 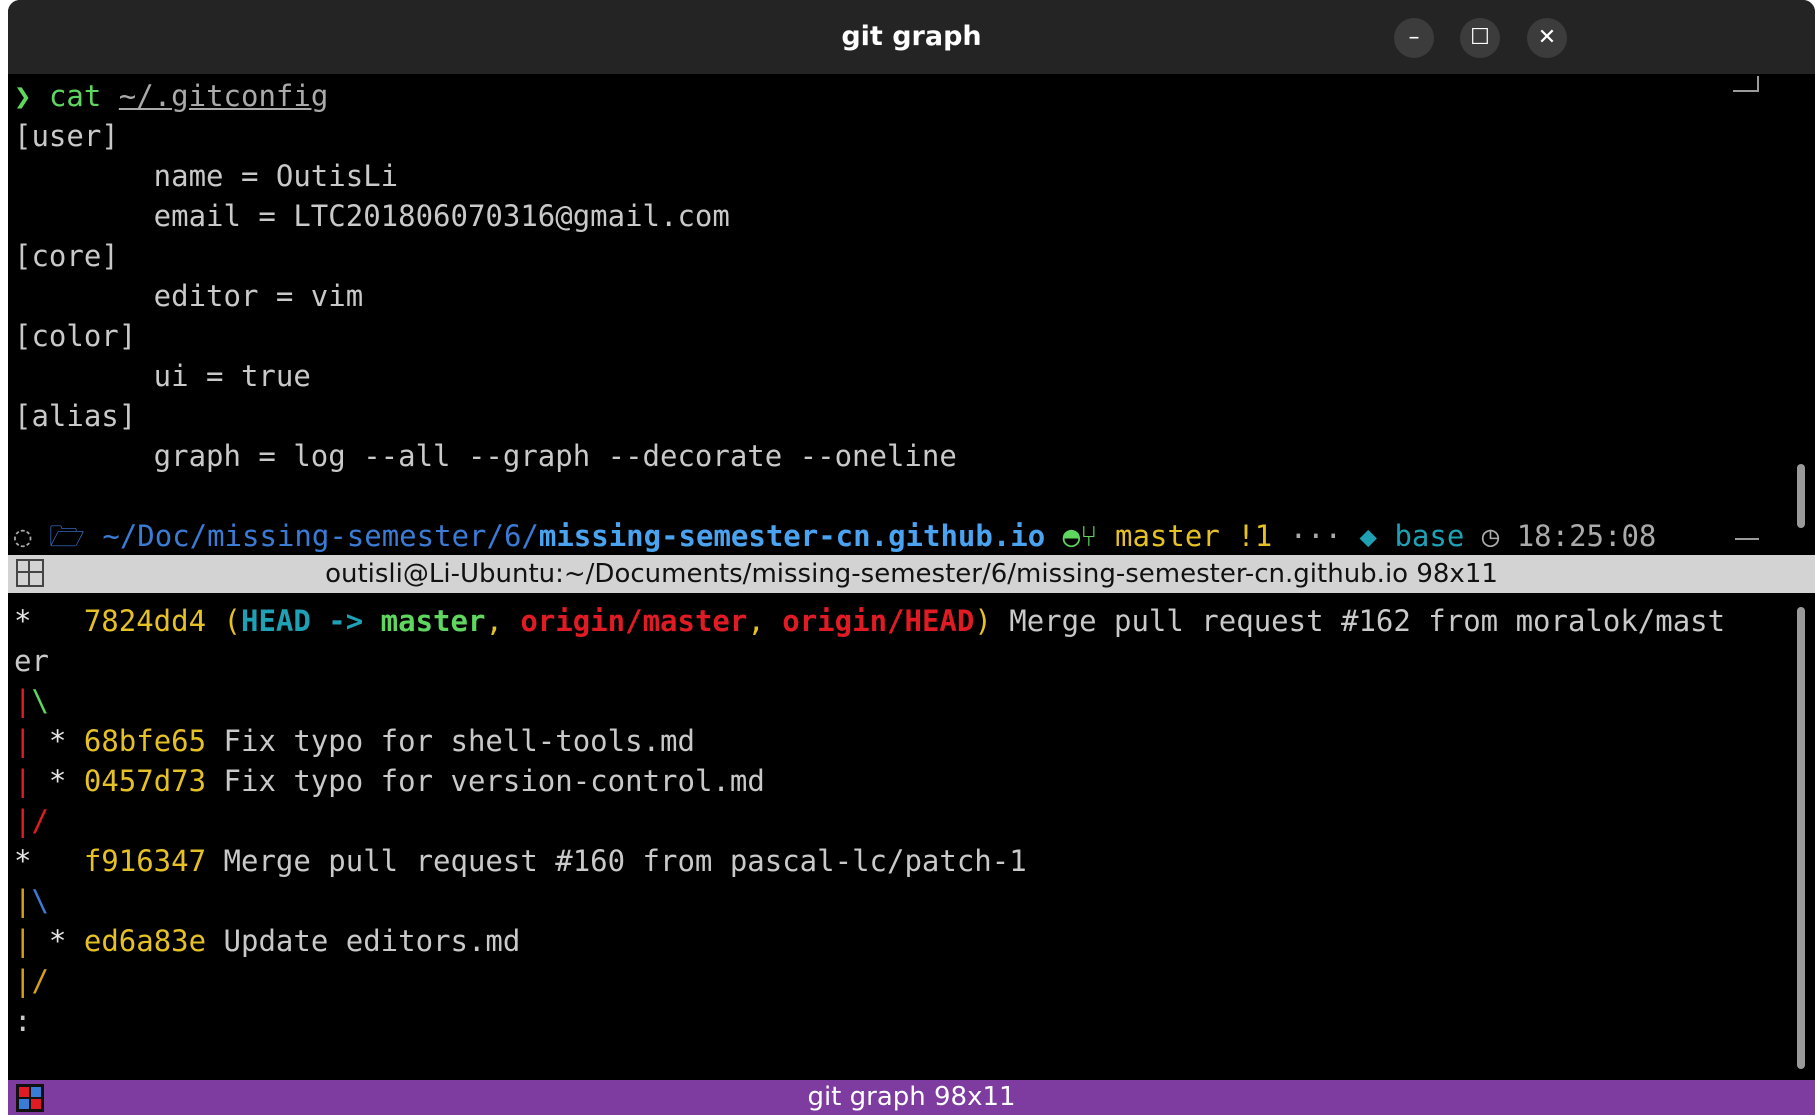 I want to click on bottom-pane-title: git graph 98x11, so click(x=911, y=1097).